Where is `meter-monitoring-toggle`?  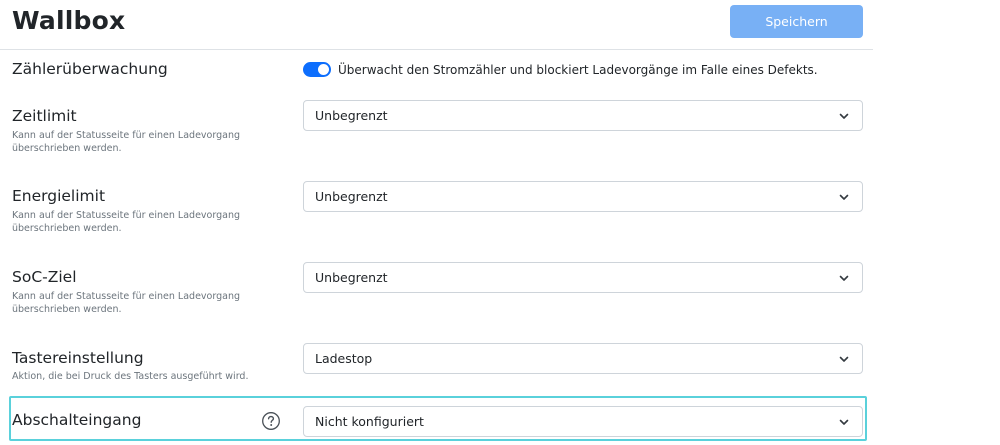 meter-monitoring-toggle is located at coordinates (317, 69).